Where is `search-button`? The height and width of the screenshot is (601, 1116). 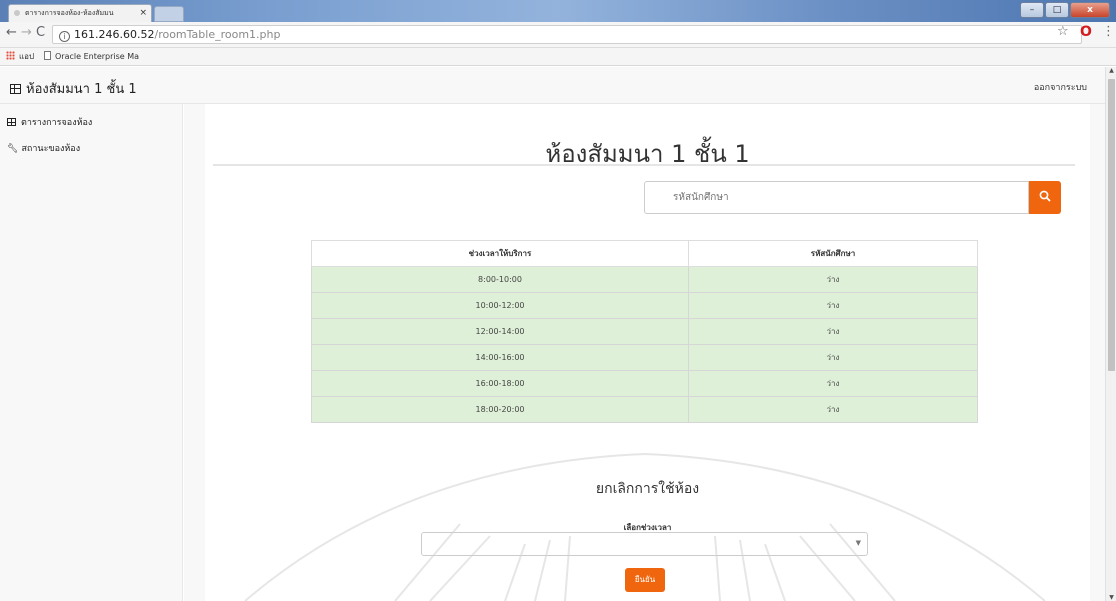 search-button is located at coordinates (1045, 197).